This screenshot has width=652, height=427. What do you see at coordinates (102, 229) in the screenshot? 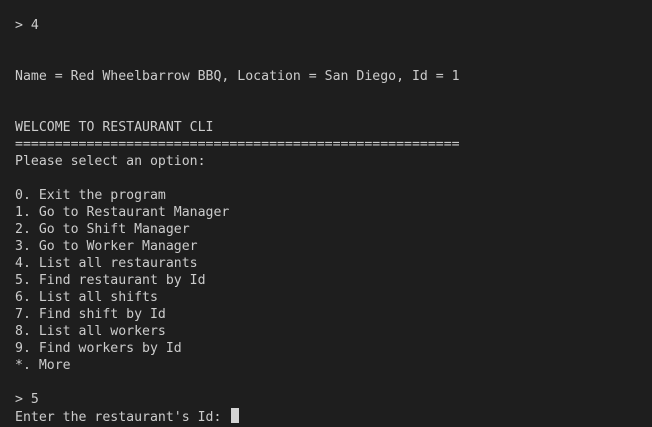
I see `menu-option-2: 2. Go to Shift Manager` at bounding box center [102, 229].